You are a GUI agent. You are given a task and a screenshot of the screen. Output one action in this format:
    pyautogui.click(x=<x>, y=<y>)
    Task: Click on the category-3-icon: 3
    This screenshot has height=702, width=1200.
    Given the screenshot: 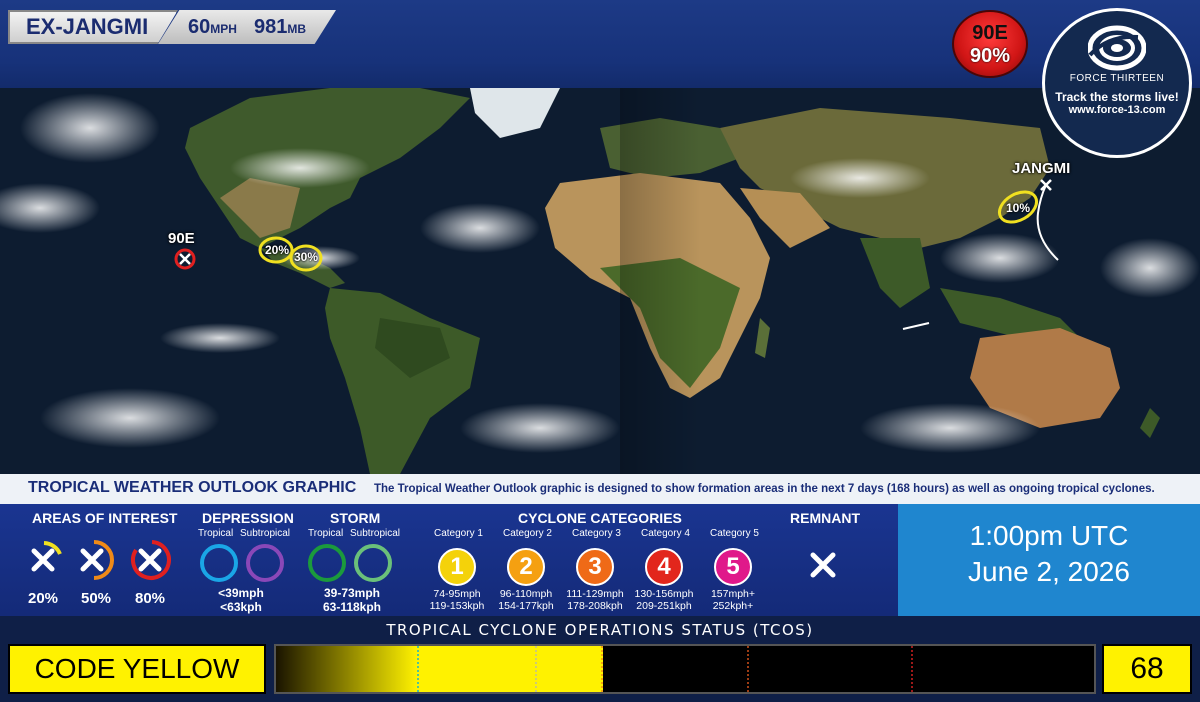 What is the action you would take?
    pyautogui.click(x=595, y=567)
    